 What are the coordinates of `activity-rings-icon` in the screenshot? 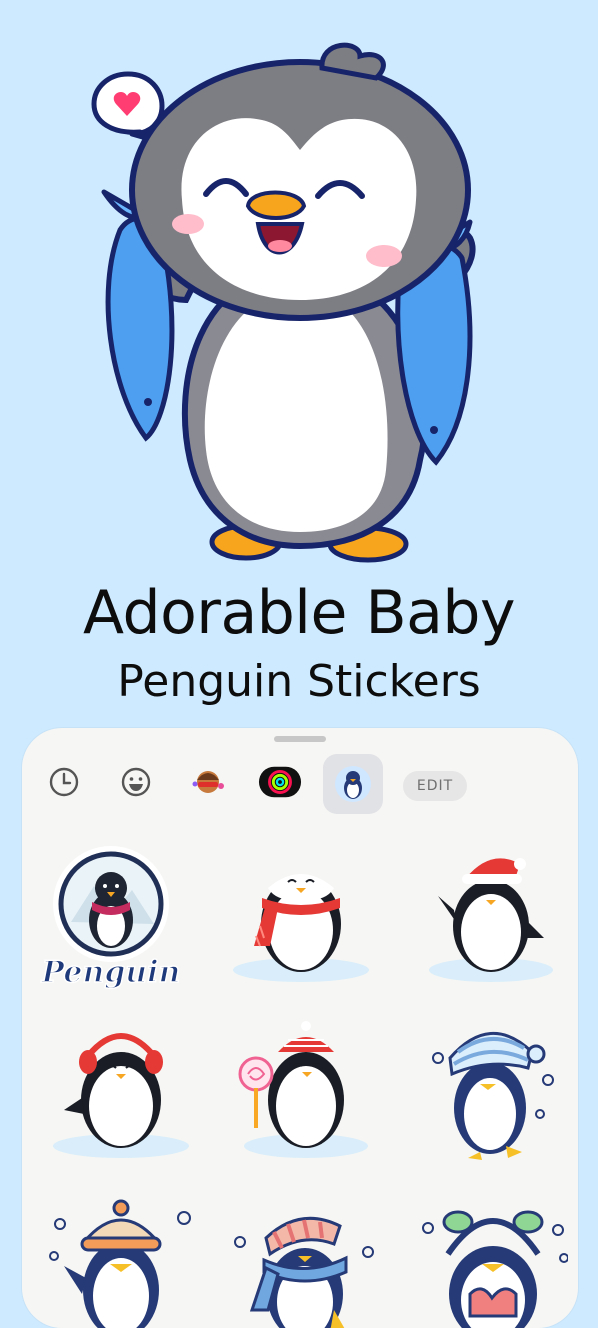 It's located at (280, 782).